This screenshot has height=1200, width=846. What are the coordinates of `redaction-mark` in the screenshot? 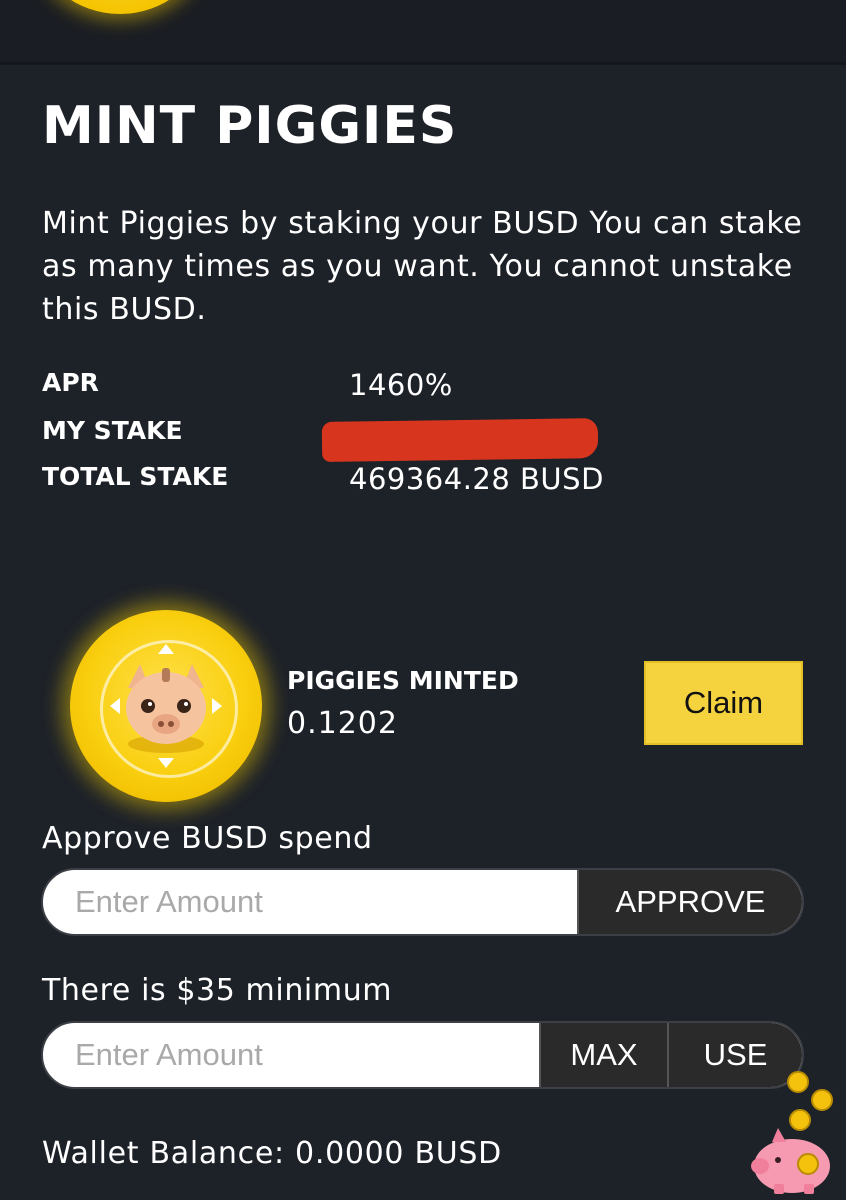 It's located at (460, 440).